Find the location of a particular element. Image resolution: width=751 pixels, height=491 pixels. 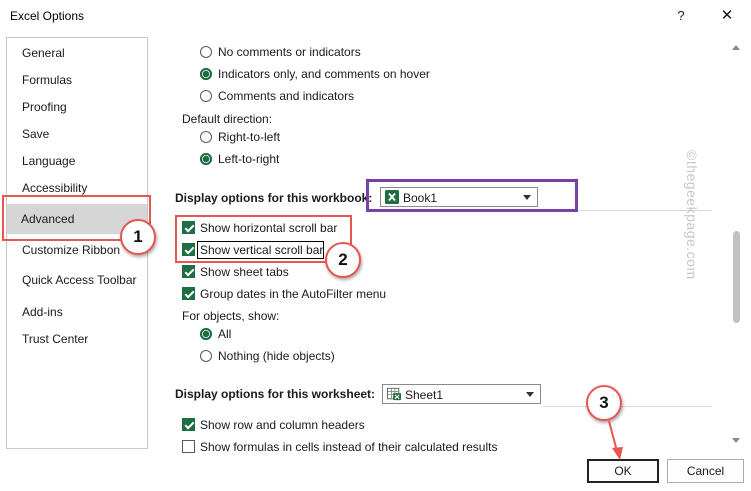

sidebar-item-language: Language is located at coordinates (77, 161).